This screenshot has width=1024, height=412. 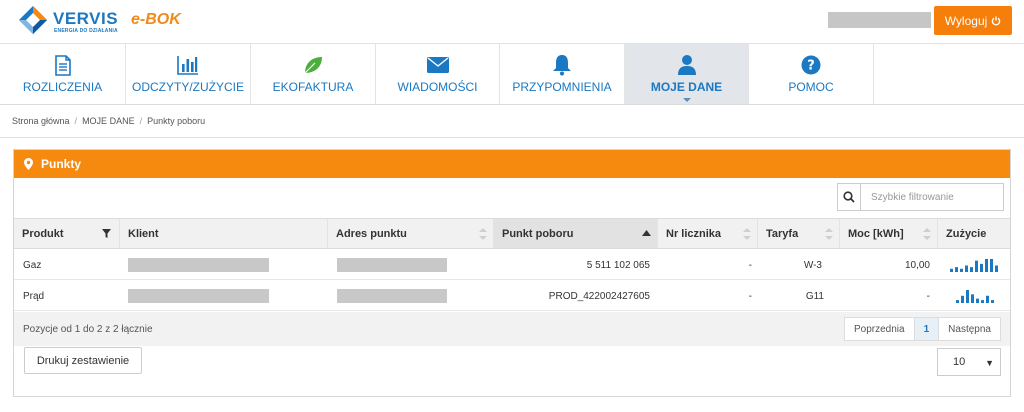 What do you see at coordinates (618, 265) in the screenshot?
I see `cell-punkt-poboru: 5 511 102 065` at bounding box center [618, 265].